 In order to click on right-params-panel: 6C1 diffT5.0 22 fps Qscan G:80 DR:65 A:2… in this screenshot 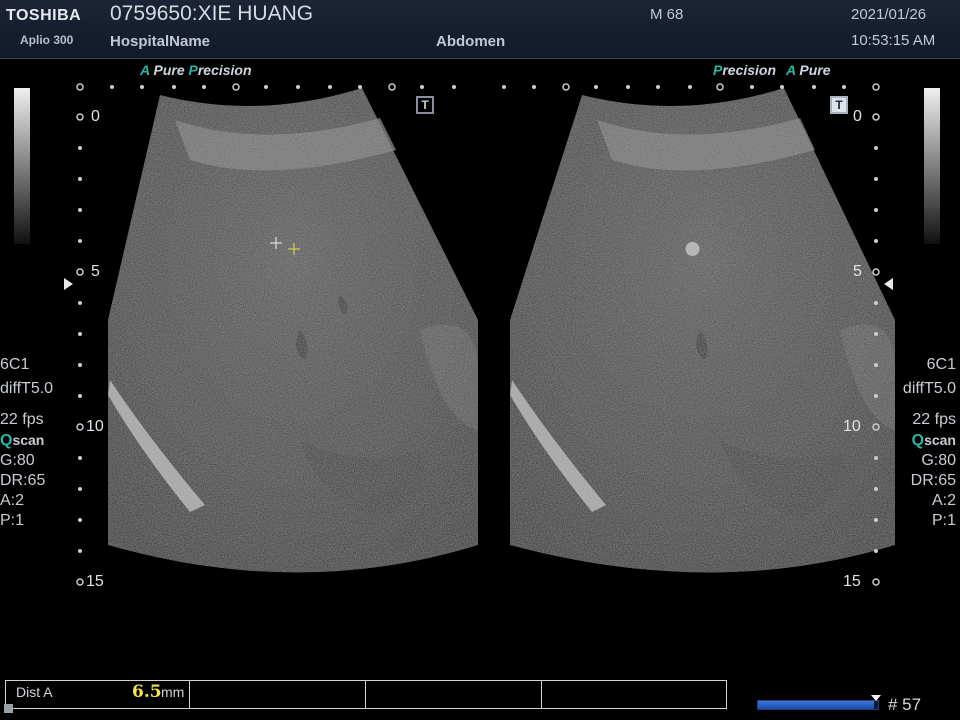, I will do `click(929, 443)`.